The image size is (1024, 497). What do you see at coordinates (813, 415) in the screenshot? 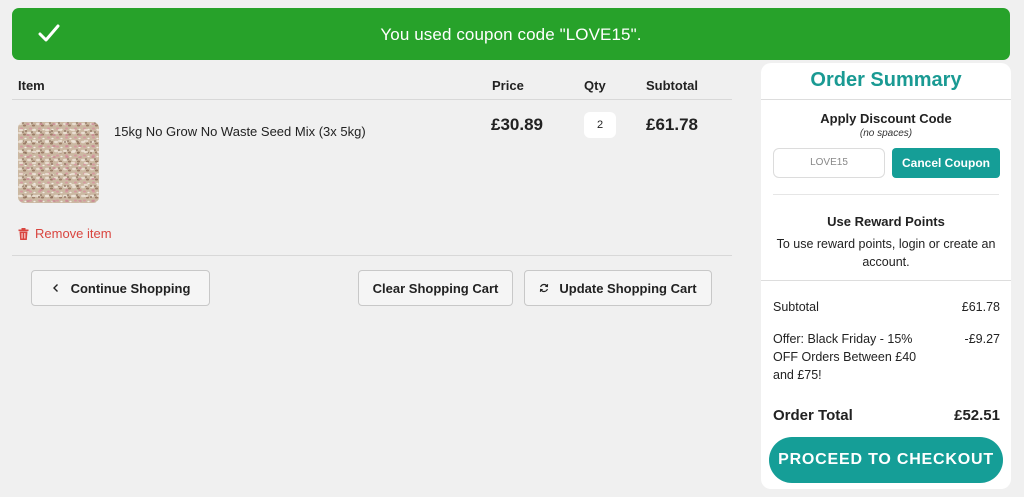
I see `order-total-label: Order Total` at bounding box center [813, 415].